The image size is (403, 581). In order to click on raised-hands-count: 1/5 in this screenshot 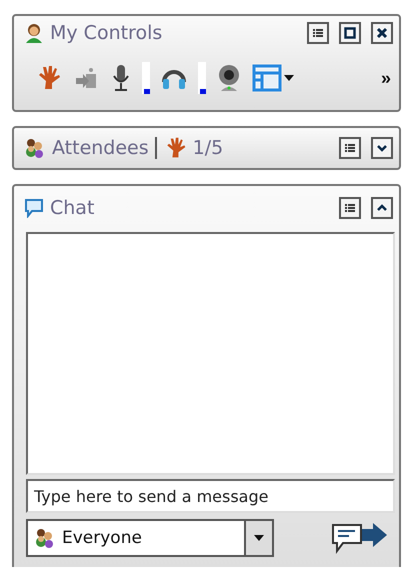, I will do `click(208, 148)`.